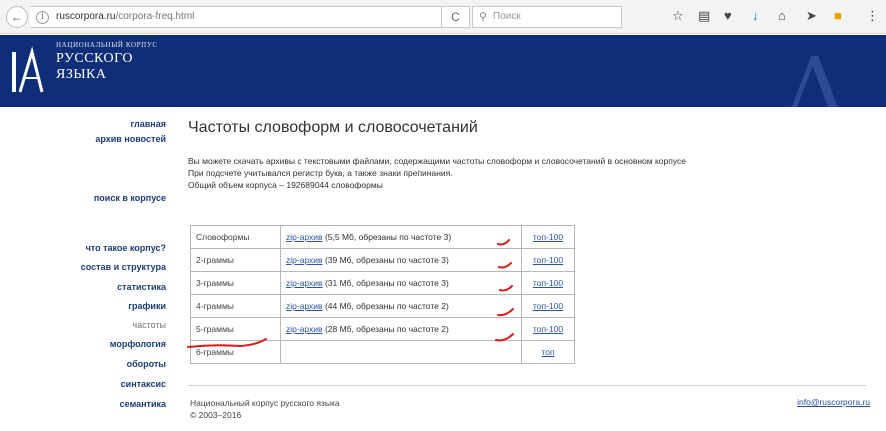 The height and width of the screenshot is (431, 886). What do you see at coordinates (94, 58) in the screenshot?
I see `site-name-line2: РУССКОГО` at bounding box center [94, 58].